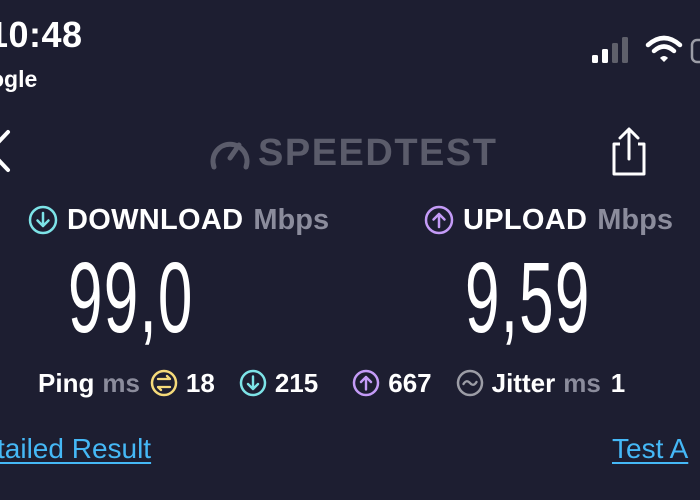 The width and height of the screenshot is (700, 500). What do you see at coordinates (523, 382) in the screenshot?
I see `jitter-label: Jitter` at bounding box center [523, 382].